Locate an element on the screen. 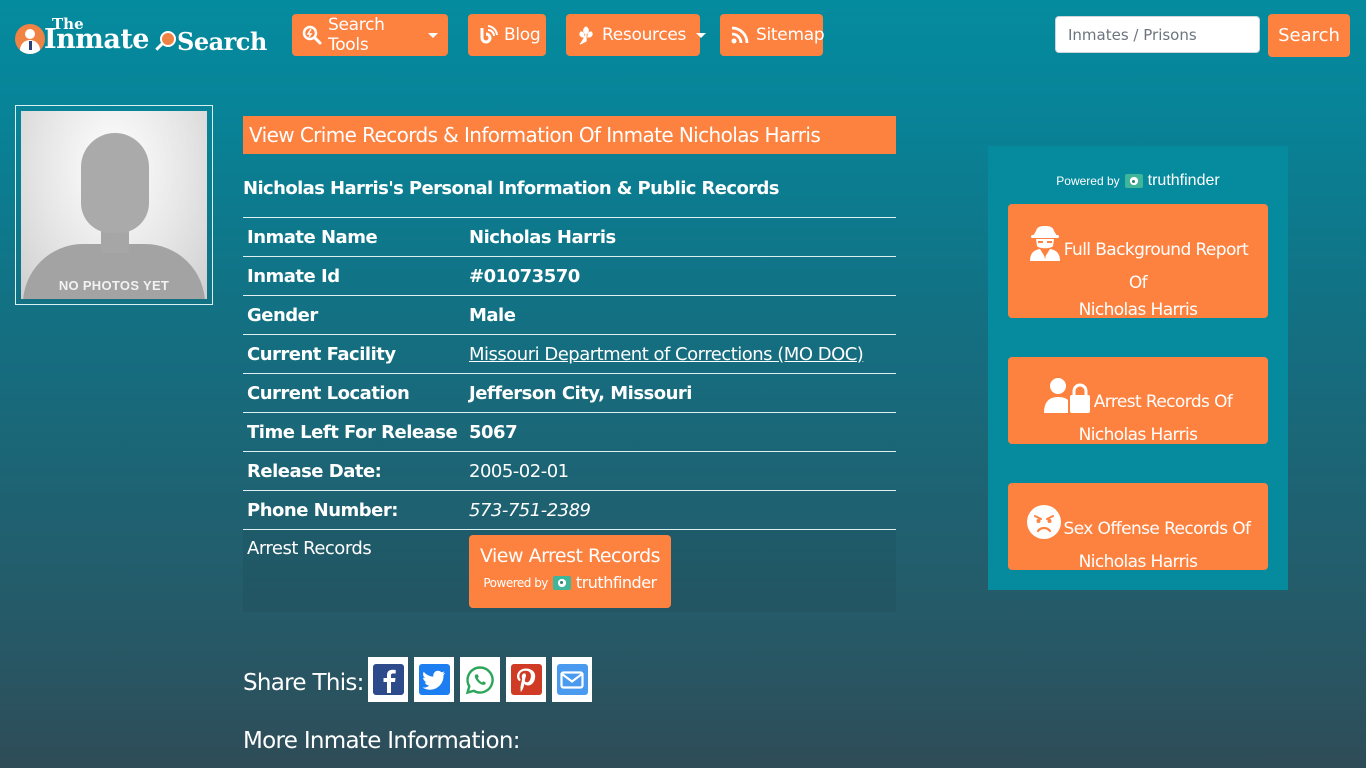  table-row: Phone Number: 573-751-2389 is located at coordinates (569, 510).